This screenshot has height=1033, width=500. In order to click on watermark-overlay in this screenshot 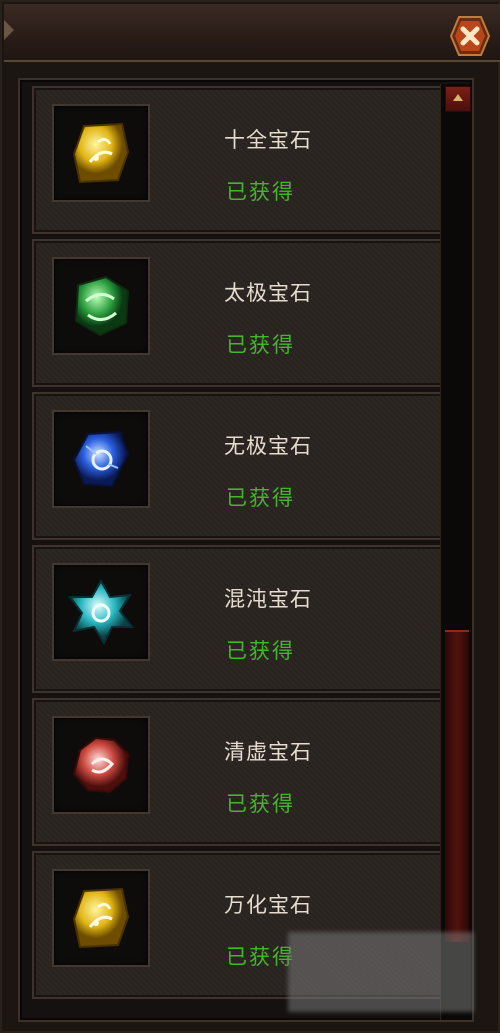, I will do `click(381, 972)`.